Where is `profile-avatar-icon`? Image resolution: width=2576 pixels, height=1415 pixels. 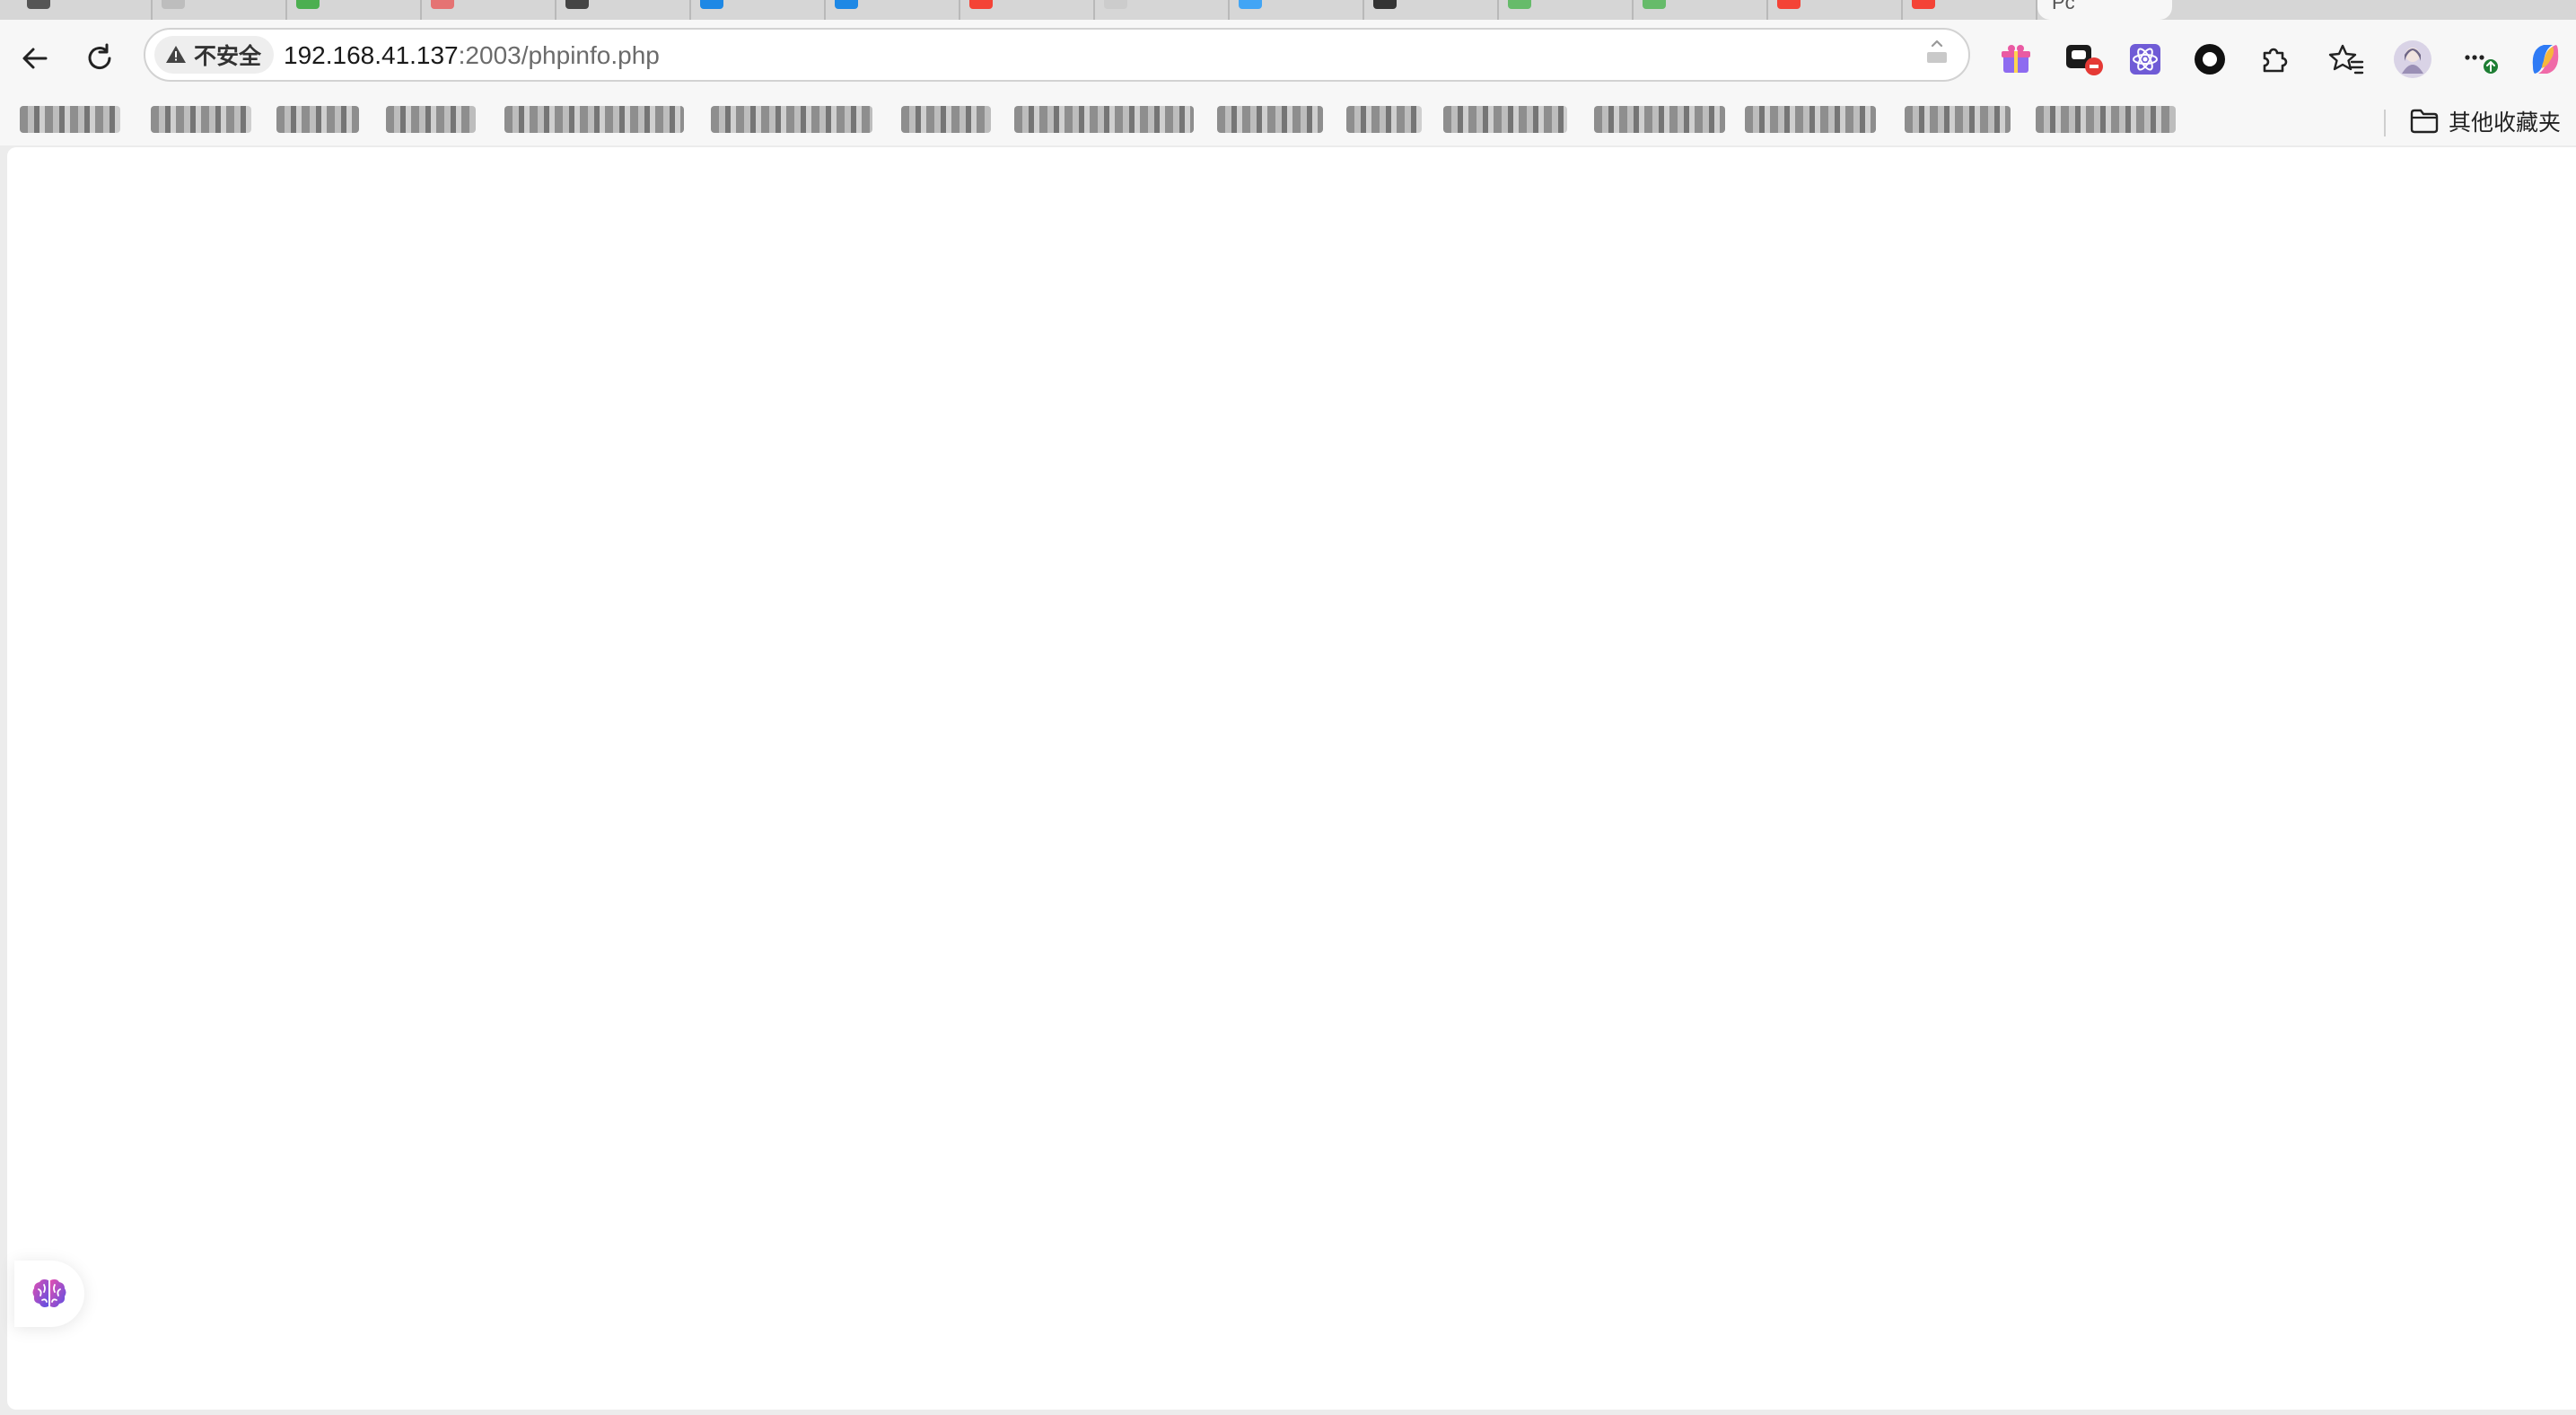 profile-avatar-icon is located at coordinates (2412, 59).